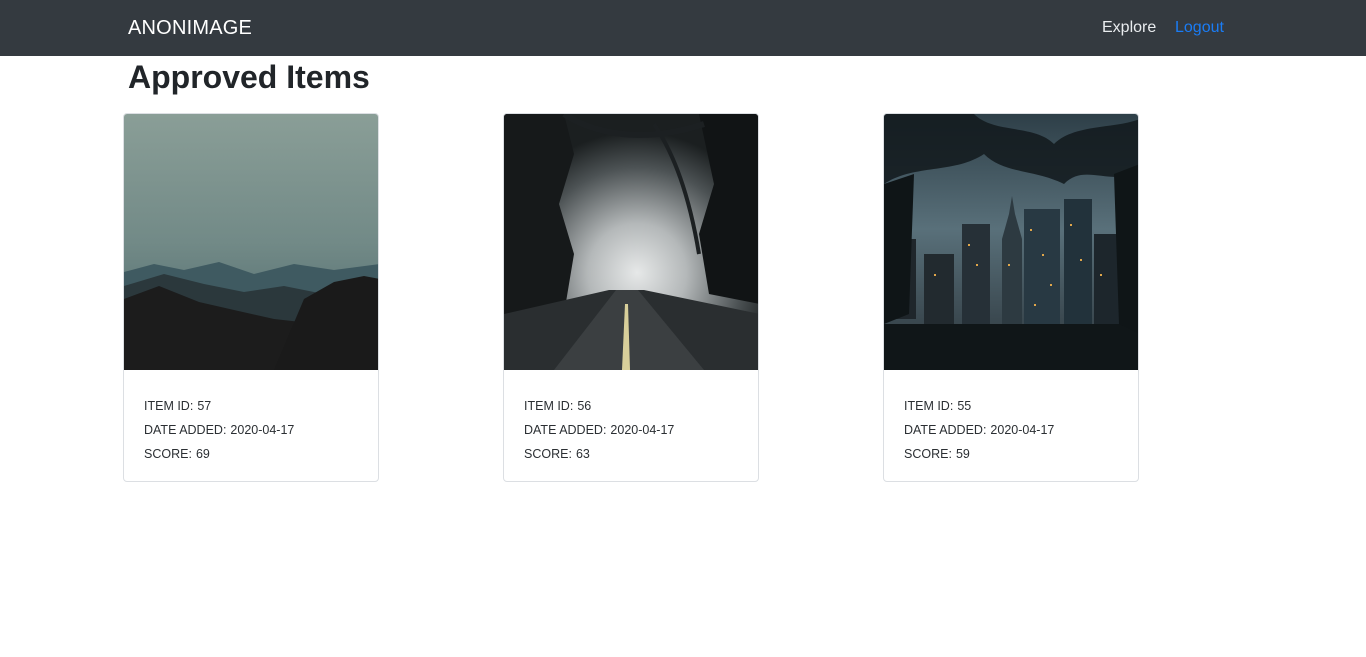  I want to click on item-score: SCORE: 63, so click(557, 454).